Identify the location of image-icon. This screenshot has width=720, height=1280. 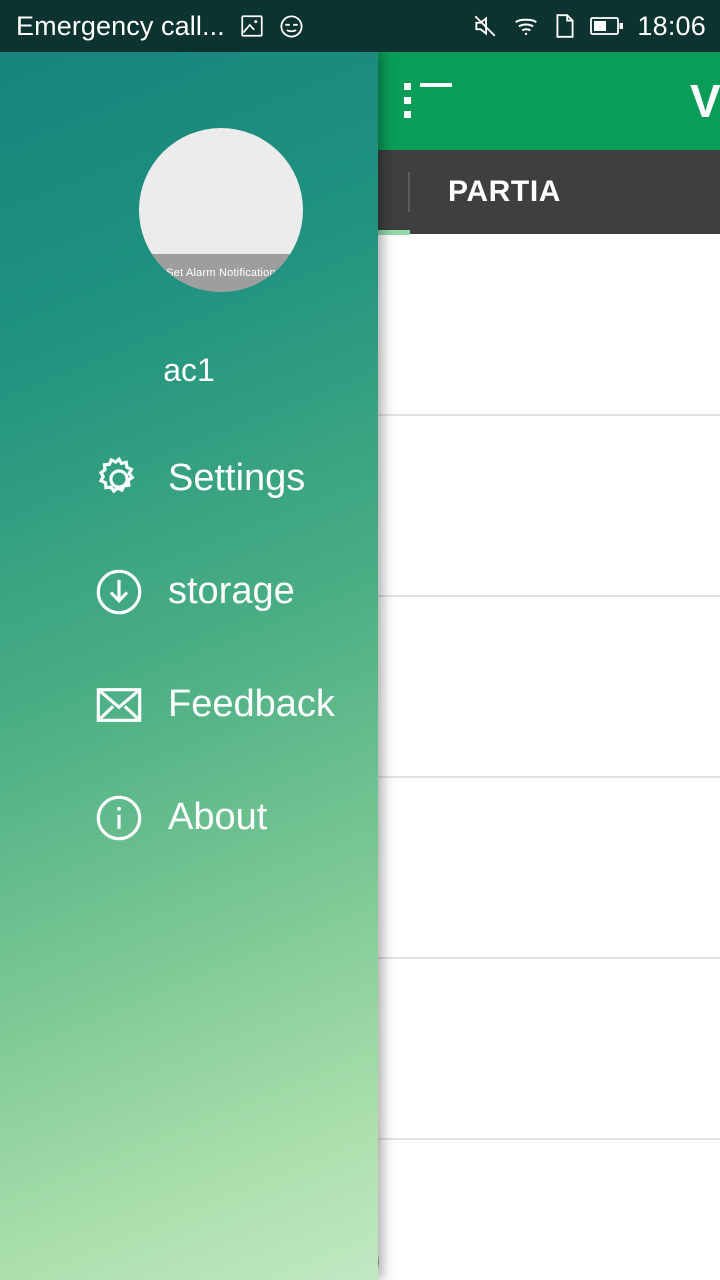
(252, 26).